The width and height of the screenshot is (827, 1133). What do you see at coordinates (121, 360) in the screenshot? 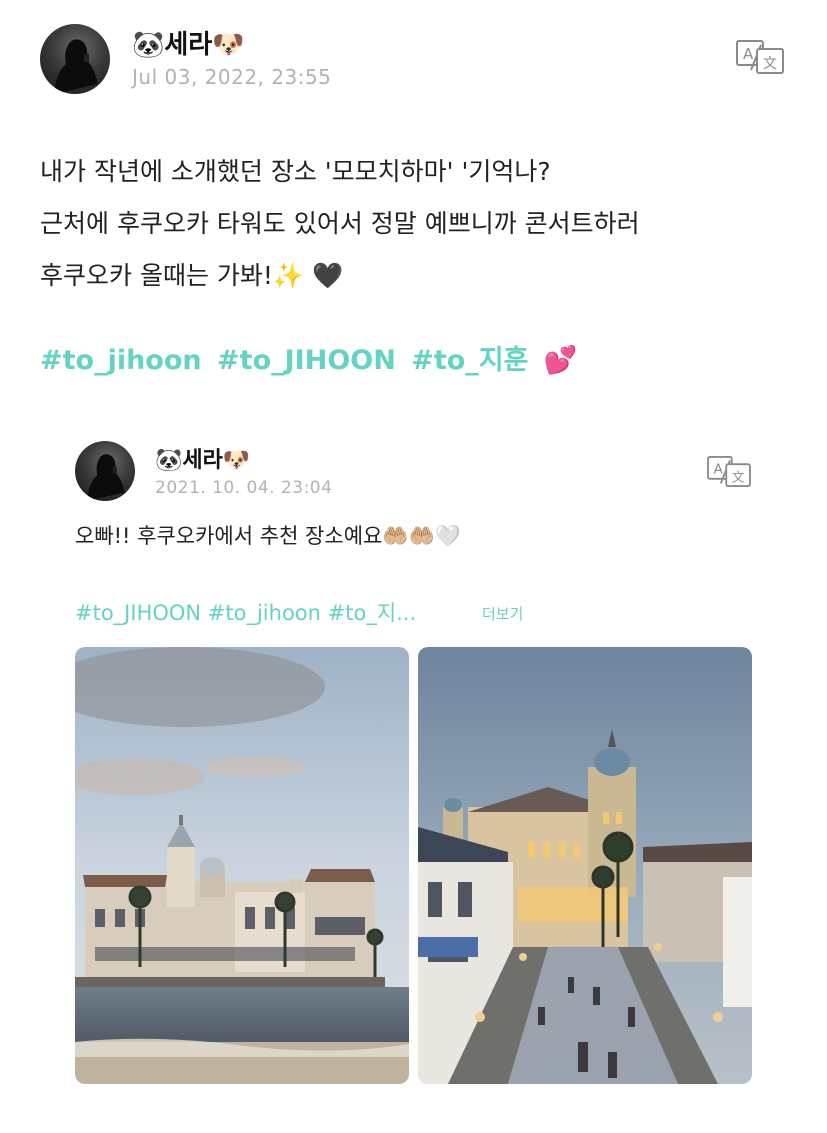
I see `hashtag-link: #to_jihoon` at bounding box center [121, 360].